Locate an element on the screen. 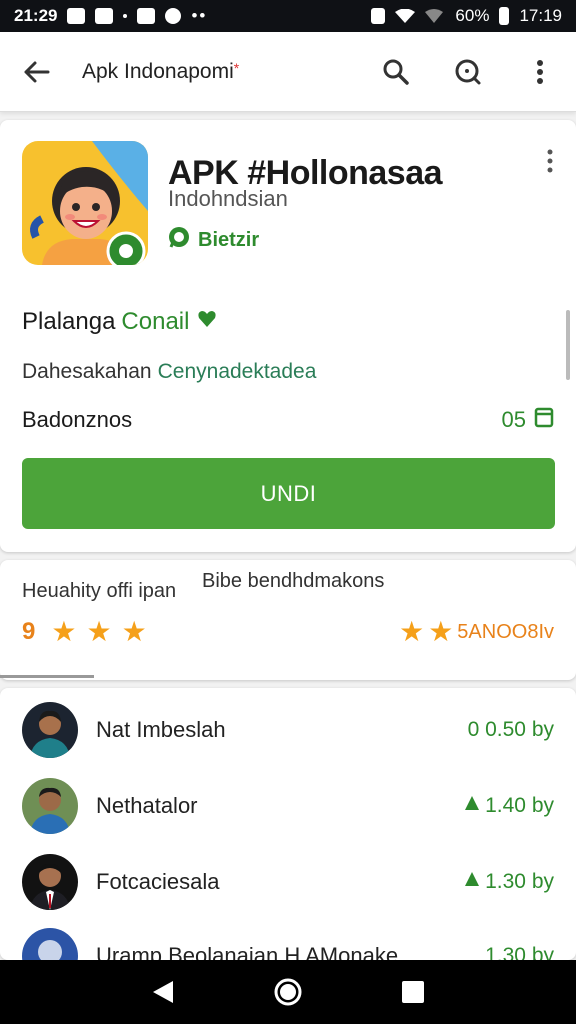 This screenshot has width=576, height=1024. list-item-name: Nethatalor is located at coordinates (147, 805).